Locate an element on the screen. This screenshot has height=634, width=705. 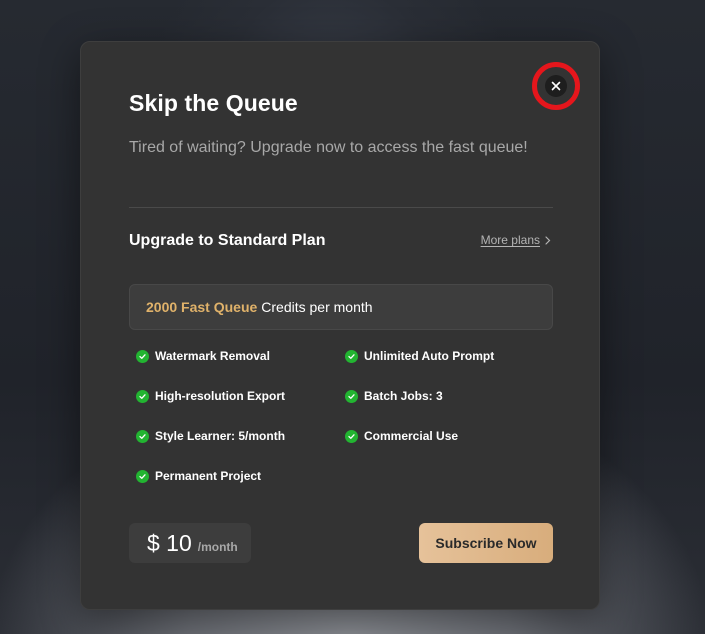
feature-item: Unlimited Auto Prompt is located at coordinates (419, 356).